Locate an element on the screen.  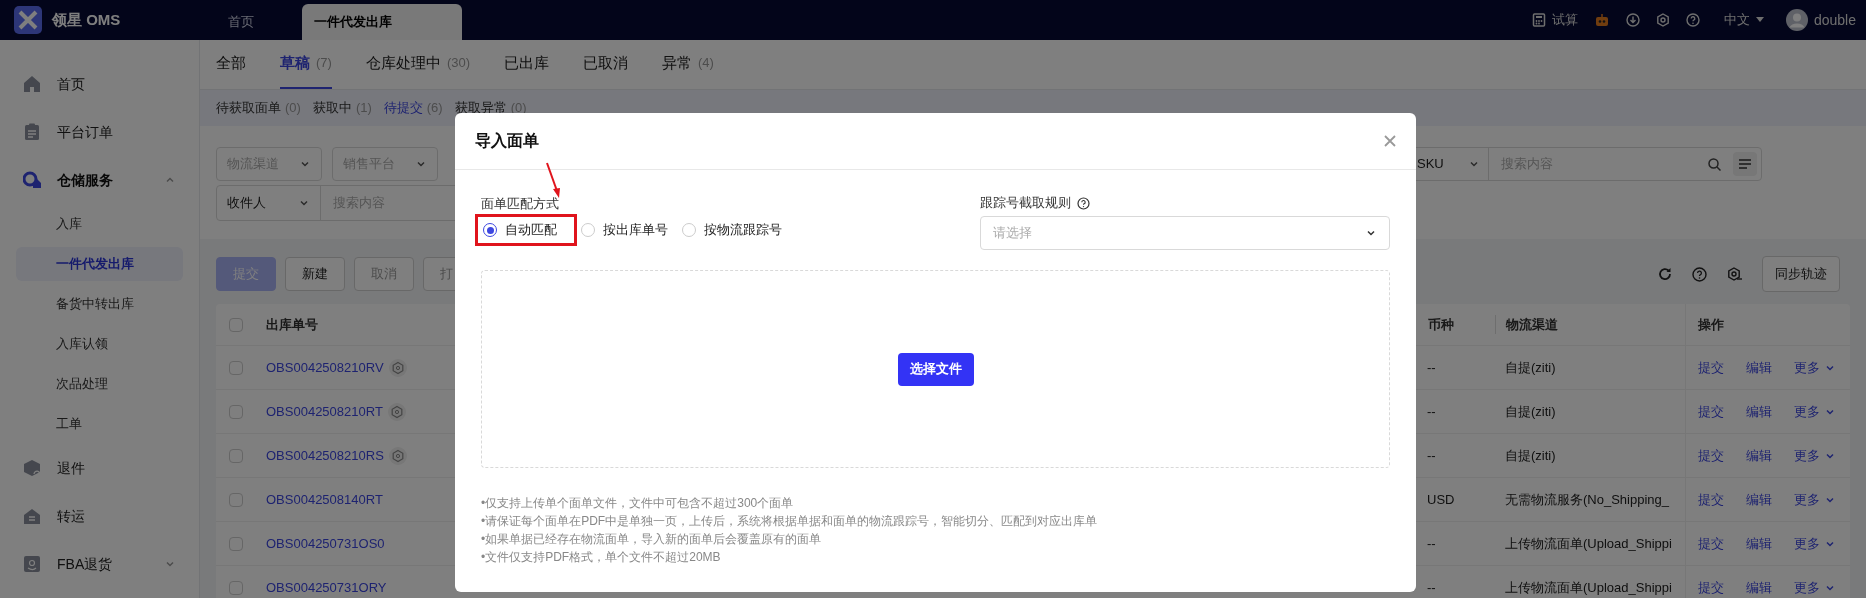
nav-tab: 一件代发出库 is located at coordinates (382, 22).